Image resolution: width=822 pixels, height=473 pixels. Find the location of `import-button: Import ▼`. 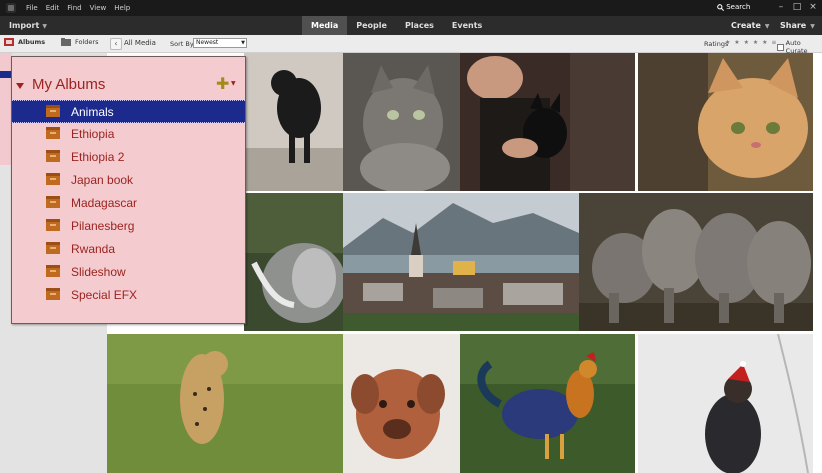

import-button: Import ▼ is located at coordinates (28, 25).